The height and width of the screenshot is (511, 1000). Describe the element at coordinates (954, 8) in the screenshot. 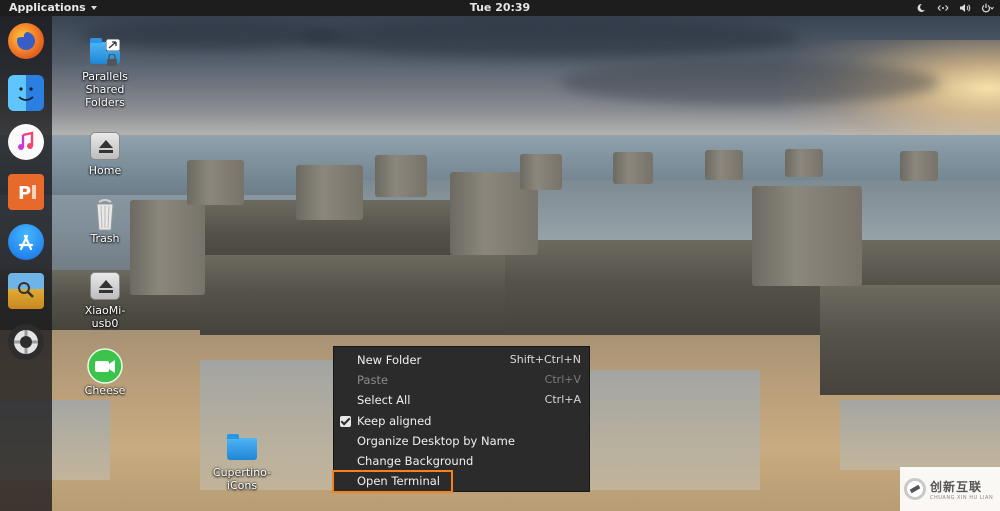

I see `system-tray` at that location.